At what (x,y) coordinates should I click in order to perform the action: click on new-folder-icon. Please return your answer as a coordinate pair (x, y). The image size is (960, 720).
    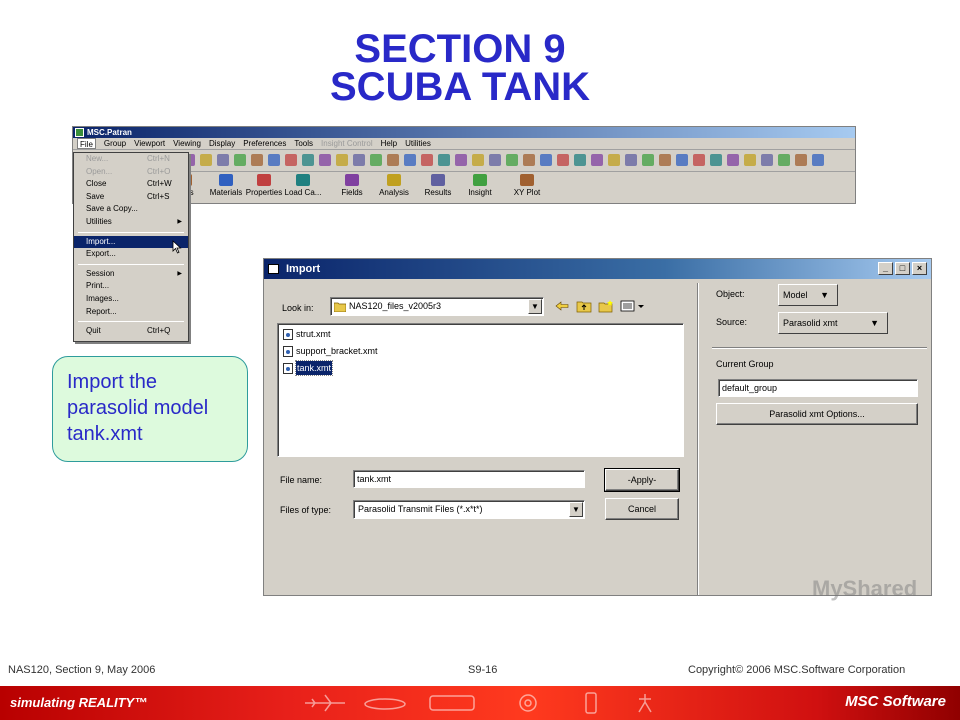
    Looking at the image, I should click on (606, 306).